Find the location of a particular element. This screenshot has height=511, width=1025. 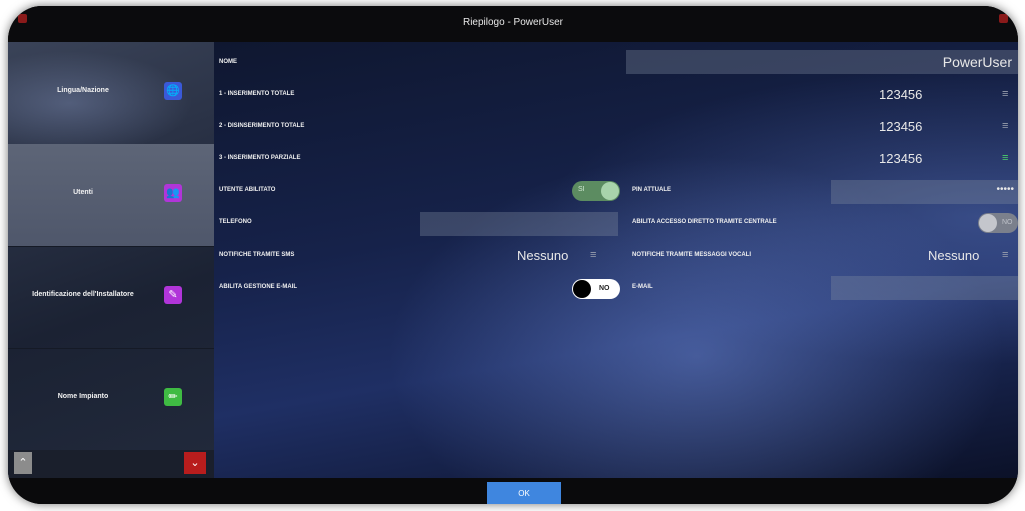

window-corner-right is located at coordinates (1003, 18).